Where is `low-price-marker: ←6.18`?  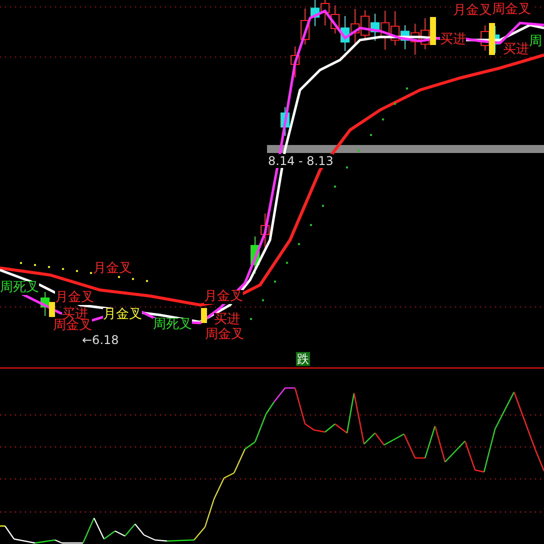 low-price-marker: ←6.18 is located at coordinates (100, 340).